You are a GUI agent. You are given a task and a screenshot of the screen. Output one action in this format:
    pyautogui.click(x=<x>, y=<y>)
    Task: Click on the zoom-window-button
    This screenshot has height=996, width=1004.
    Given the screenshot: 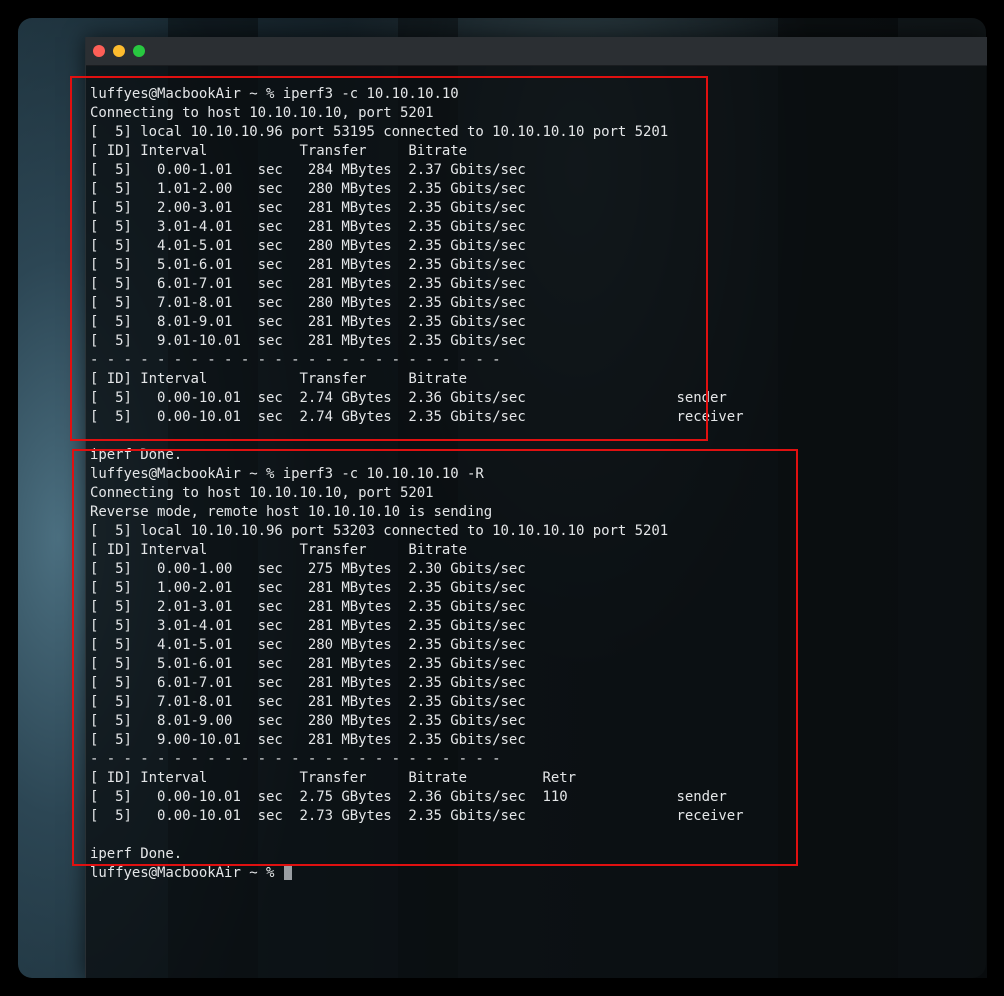 What is the action you would take?
    pyautogui.click(x=139, y=51)
    